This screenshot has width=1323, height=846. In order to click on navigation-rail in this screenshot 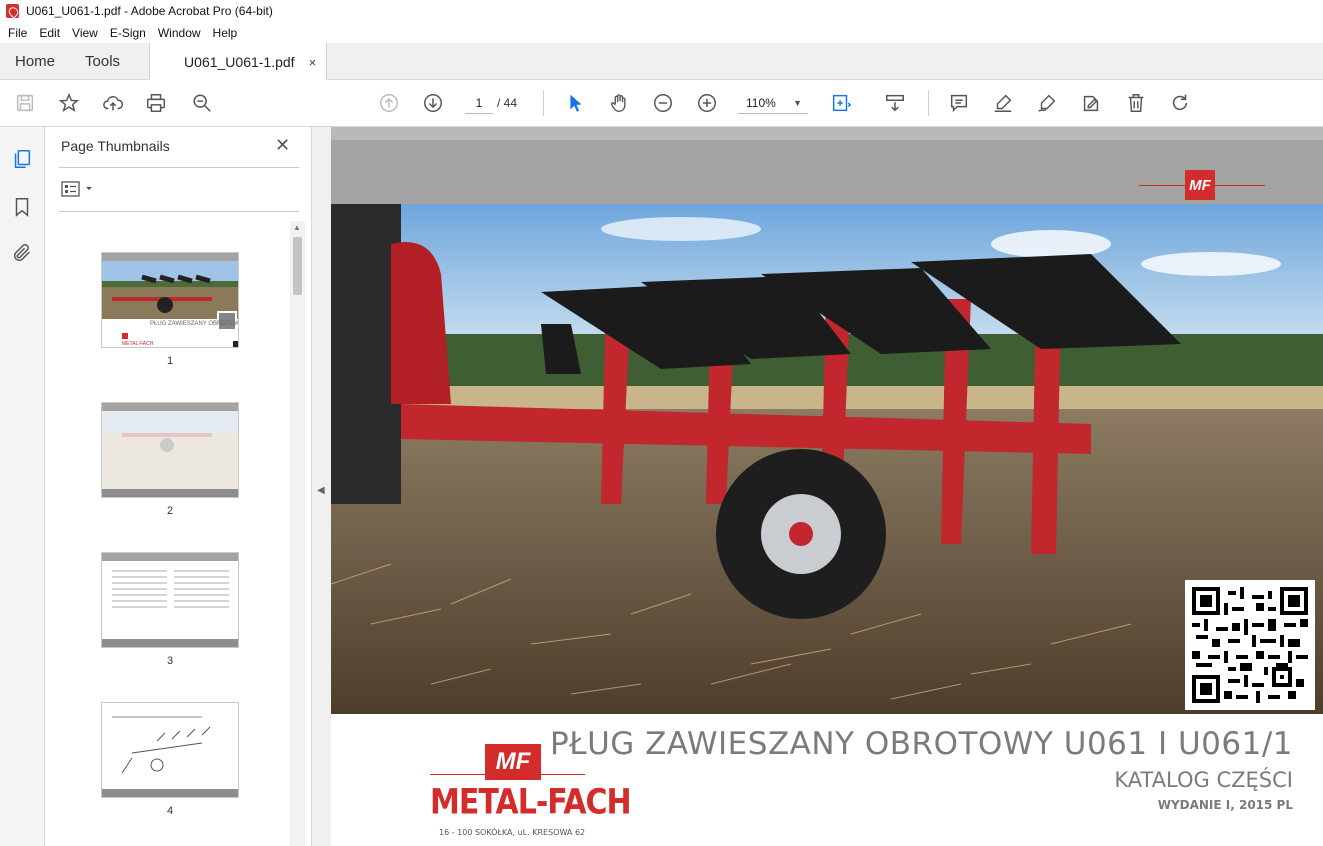, I will do `click(22, 486)`.